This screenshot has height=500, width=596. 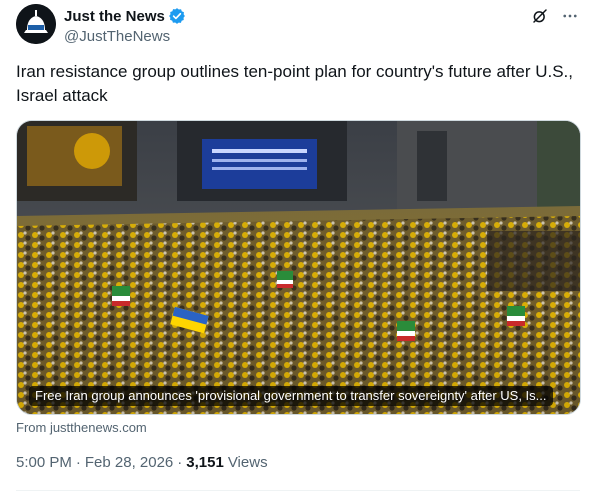 I want to click on handle: @JustTheNews, so click(x=125, y=36).